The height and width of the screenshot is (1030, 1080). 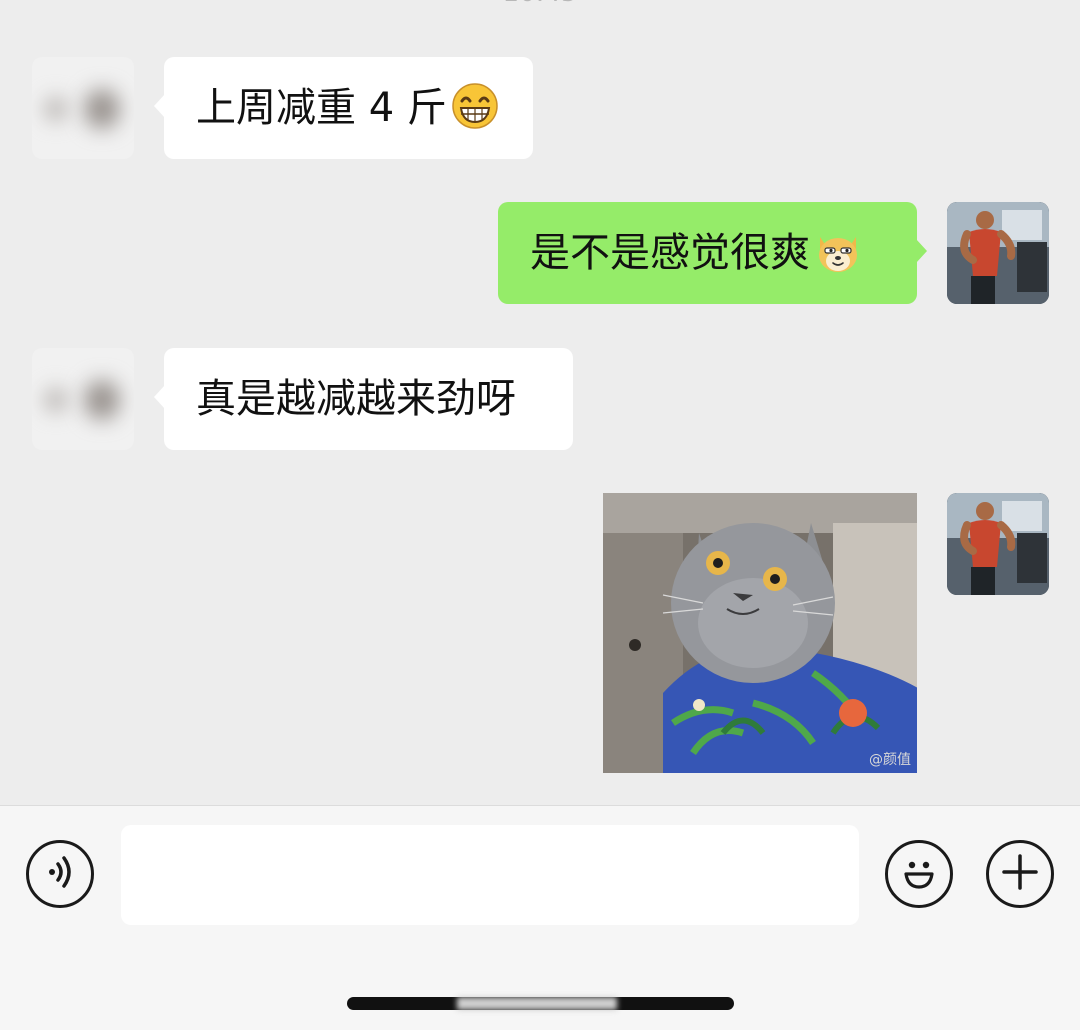 I want to click on message-bubble-outgoing: 是不是感觉很爽, so click(x=712, y=253).